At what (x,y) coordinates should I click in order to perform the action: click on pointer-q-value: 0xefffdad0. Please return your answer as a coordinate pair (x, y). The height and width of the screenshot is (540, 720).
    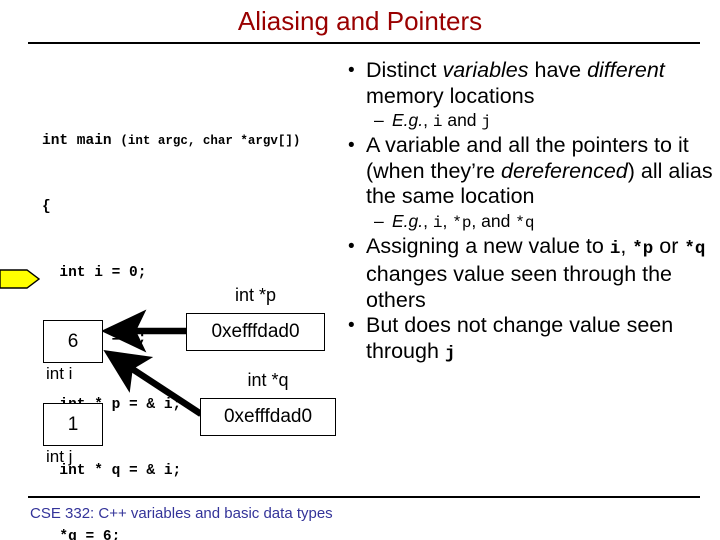
    Looking at the image, I should click on (268, 416).